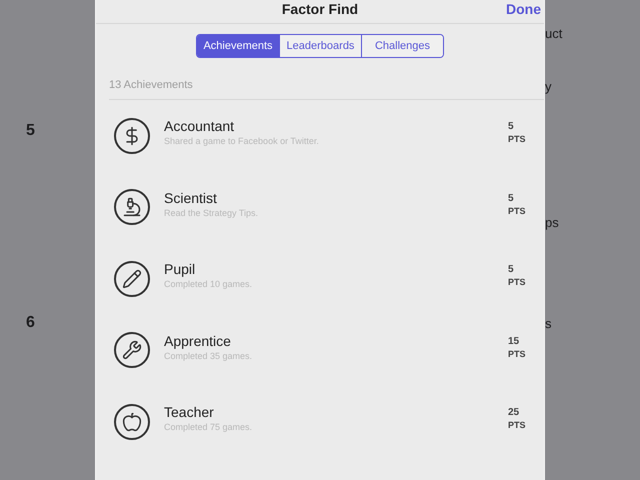 The image size is (640, 480). What do you see at coordinates (200, 127) in the screenshot?
I see `achievement-title: Accountant` at bounding box center [200, 127].